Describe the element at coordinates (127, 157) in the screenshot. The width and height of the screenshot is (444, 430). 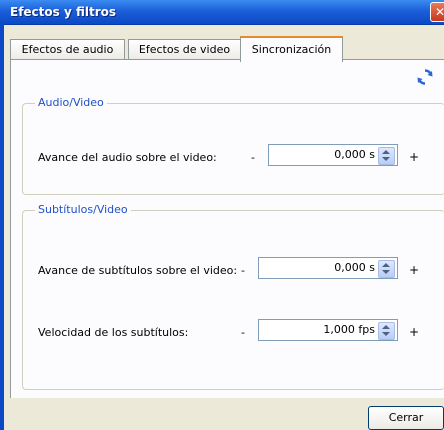
I see `audio-delay-label: Avance del audio sobre el video:` at that location.